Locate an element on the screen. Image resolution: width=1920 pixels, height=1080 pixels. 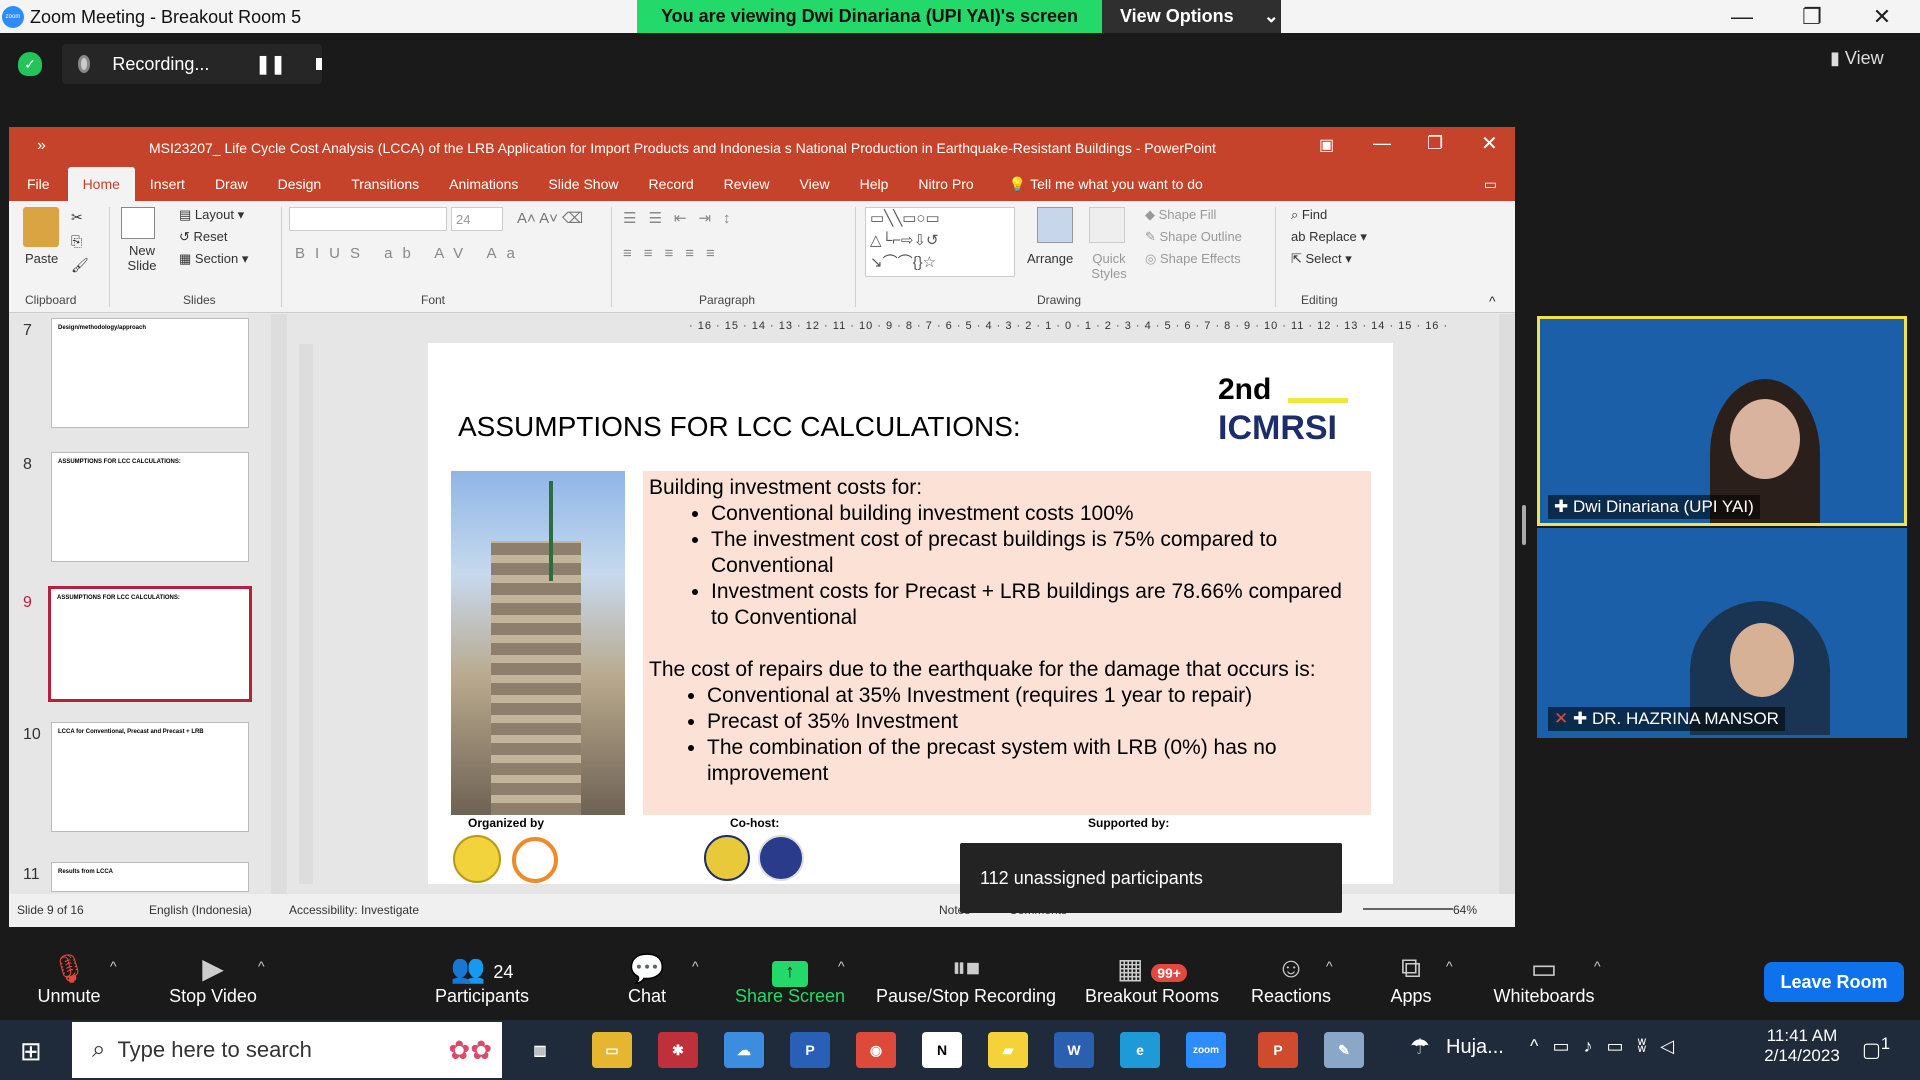
notion-icon: N is located at coordinates (942, 1050).